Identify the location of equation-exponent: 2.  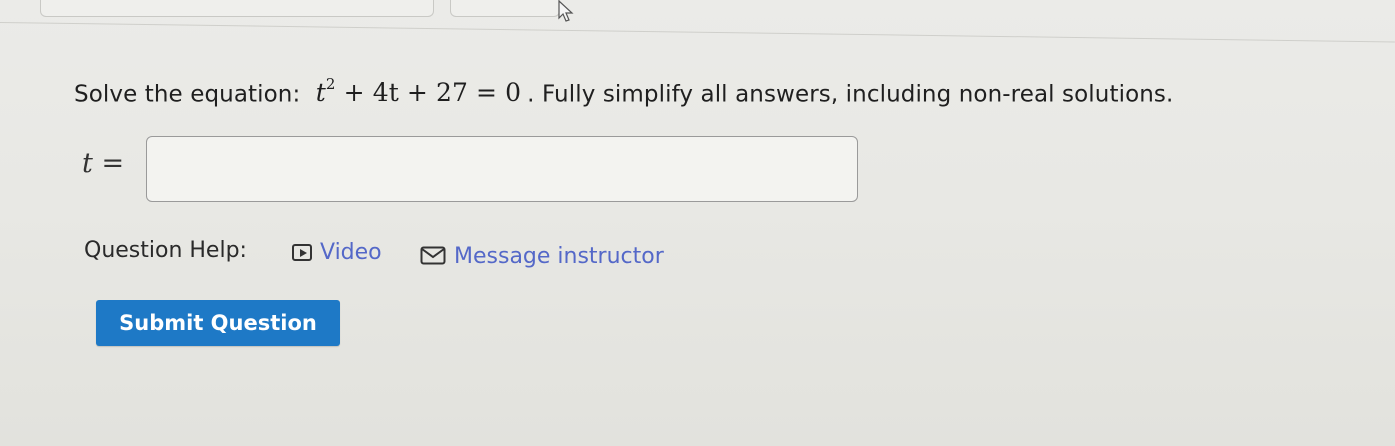
(330, 84).